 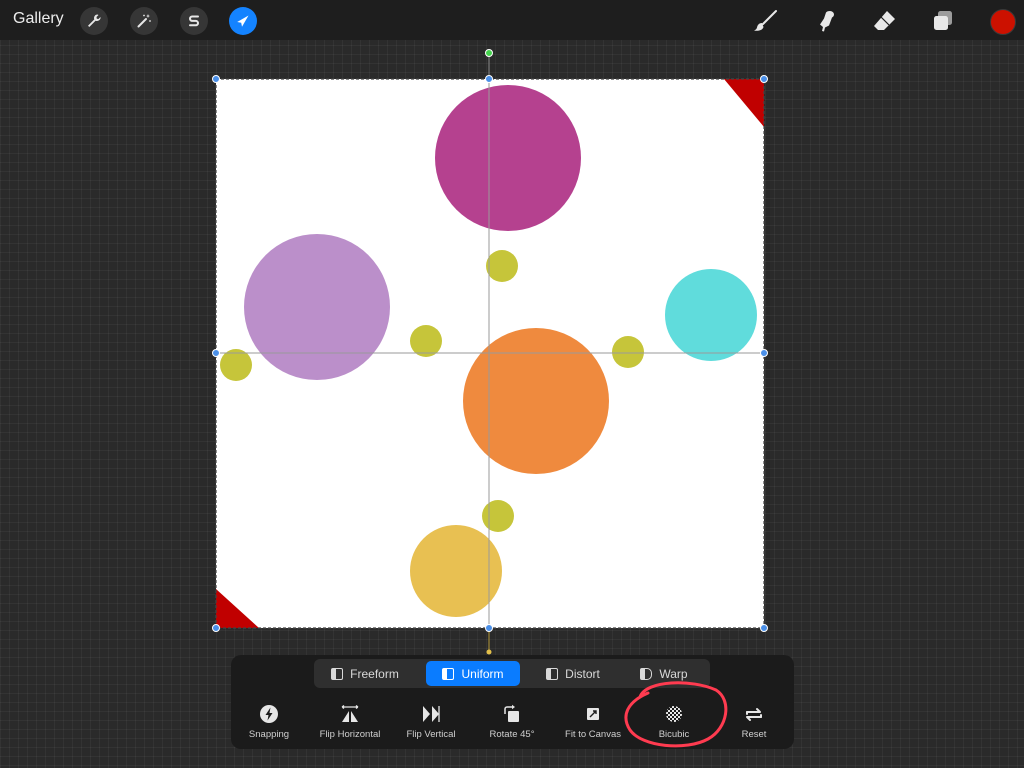 I want to click on circle-magenta, so click(x=508, y=158).